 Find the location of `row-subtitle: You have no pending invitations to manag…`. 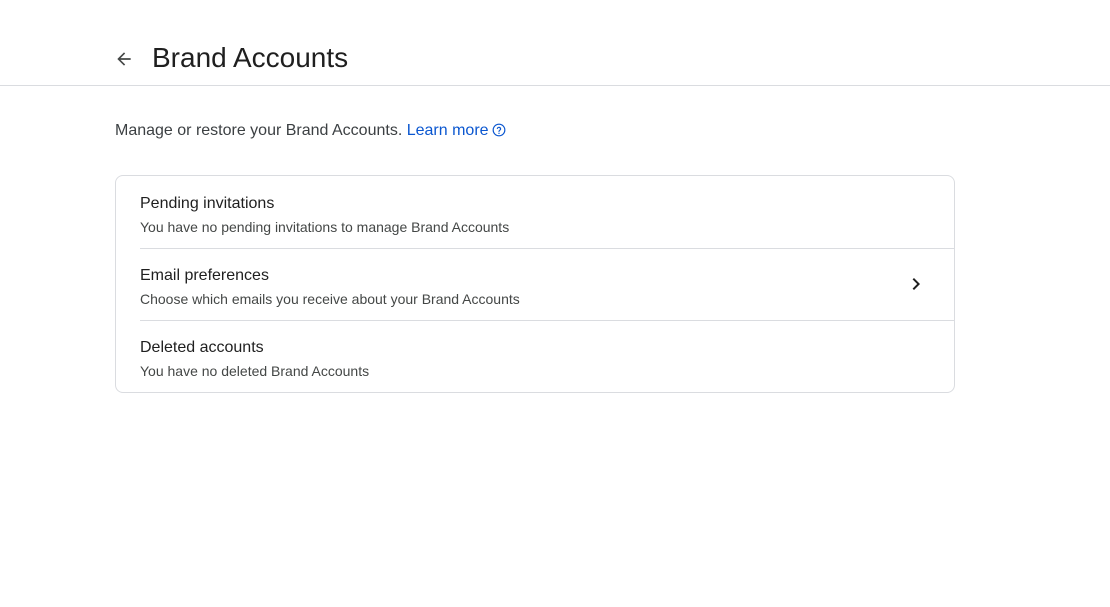

row-subtitle: You have no pending invitations to manag… is located at coordinates (325, 227).